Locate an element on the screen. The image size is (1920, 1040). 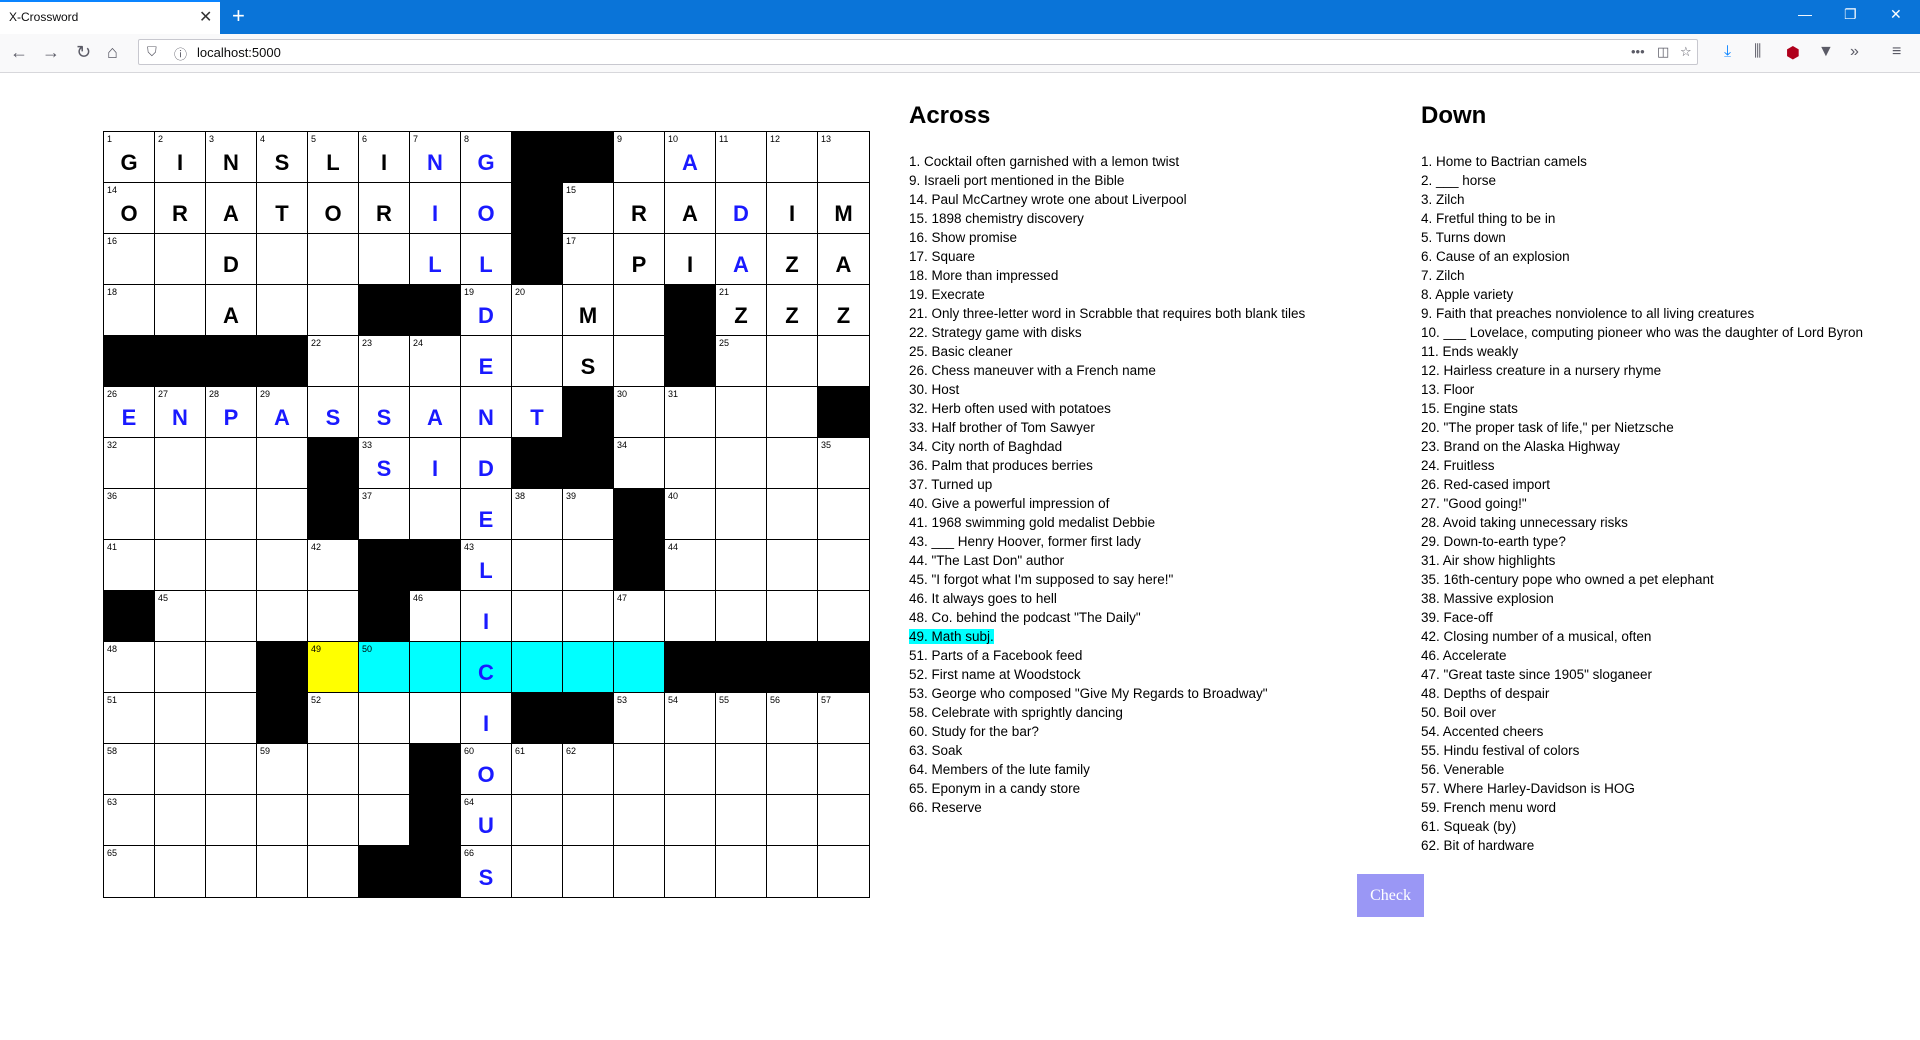
grid-cell: 46 is located at coordinates (435, 616).